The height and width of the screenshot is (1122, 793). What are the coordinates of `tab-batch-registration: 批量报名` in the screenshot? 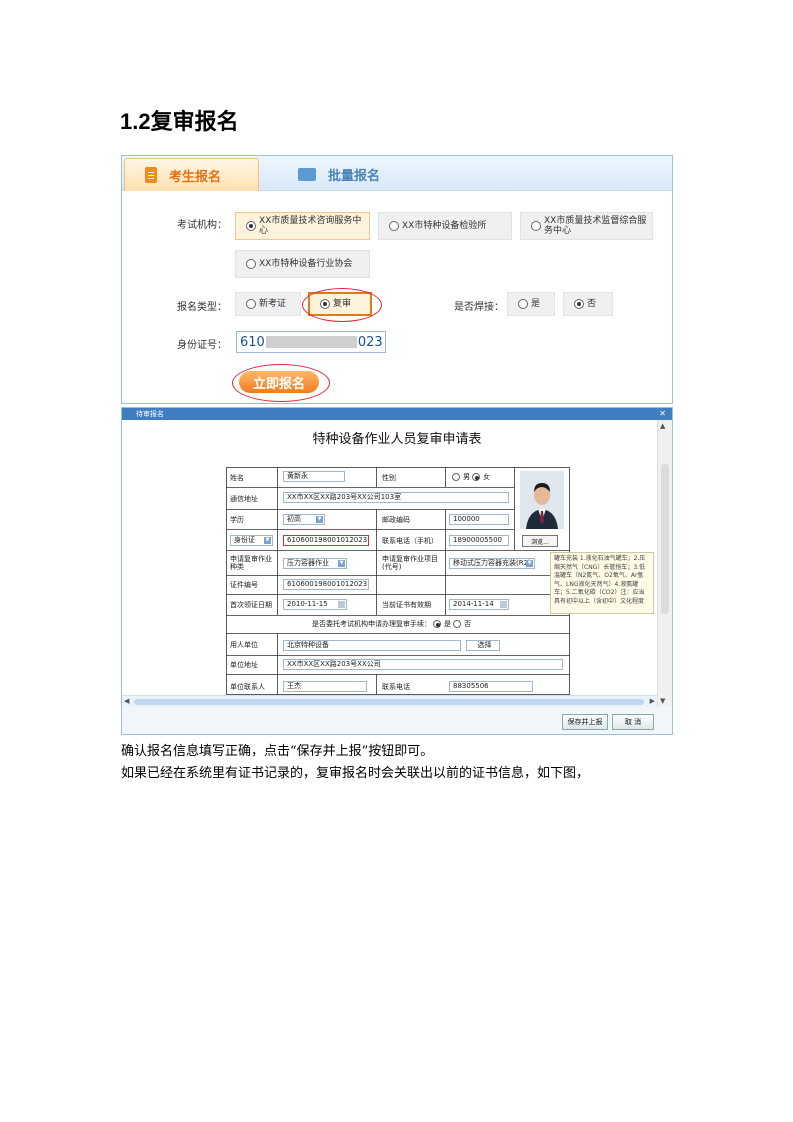 It's located at (347, 174).